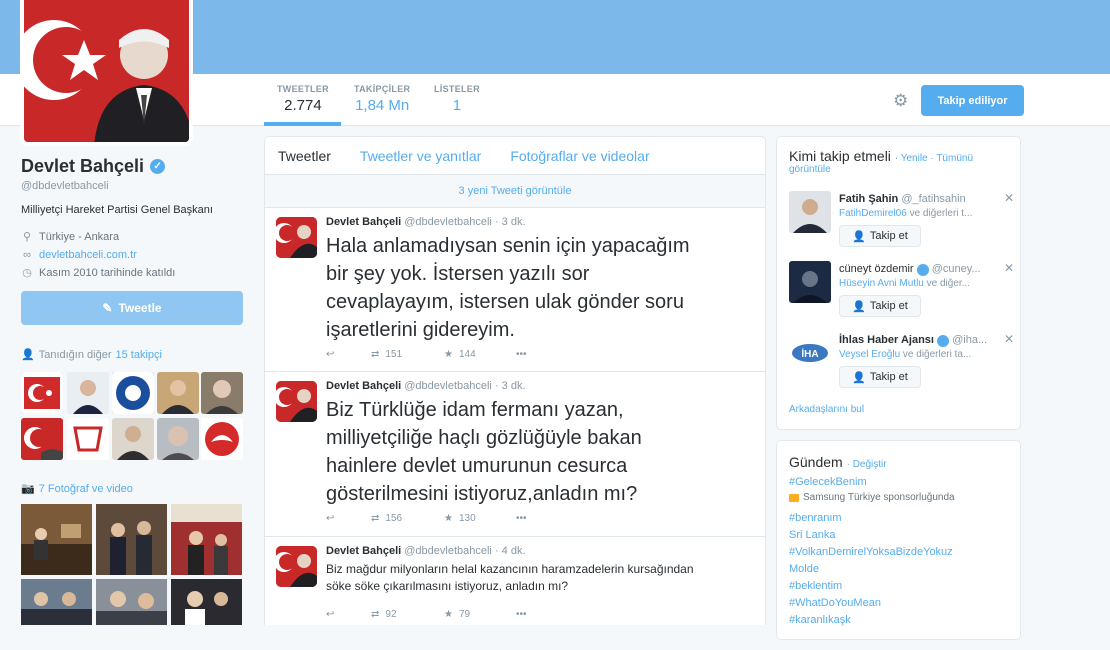  I want to click on view-all-link: görüntüle, so click(901, 169).